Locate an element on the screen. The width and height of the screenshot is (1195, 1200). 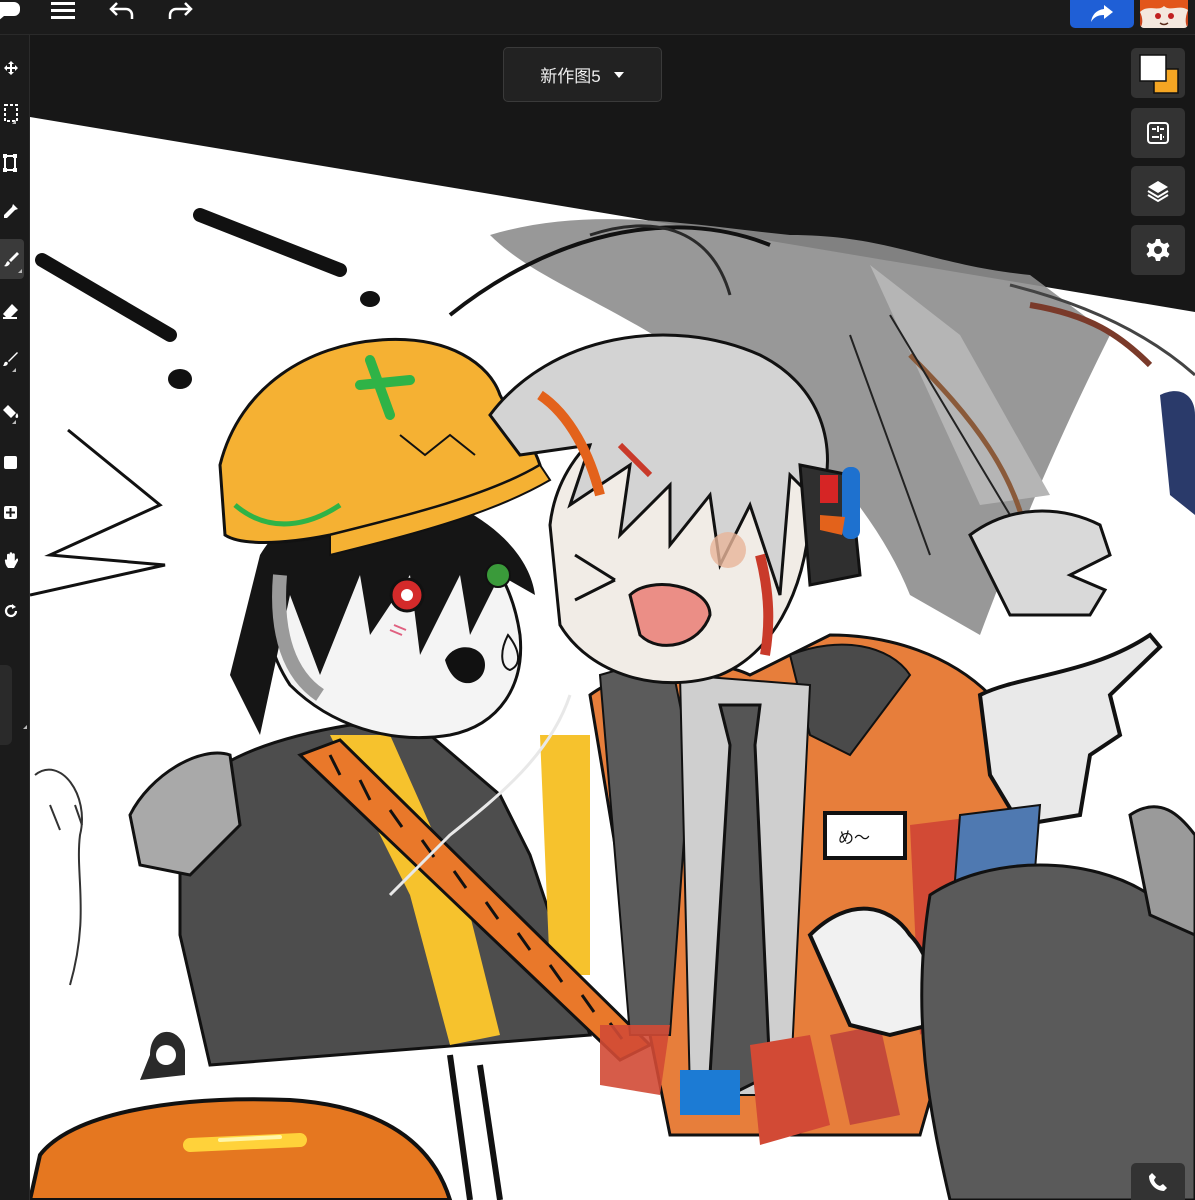
move-tool-icon is located at coordinates (11, 68).